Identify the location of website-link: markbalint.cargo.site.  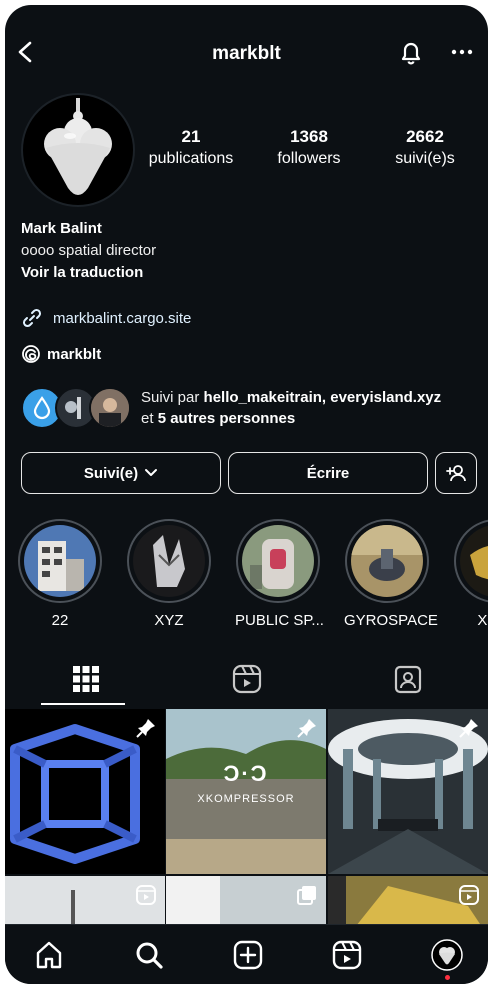
(106, 318).